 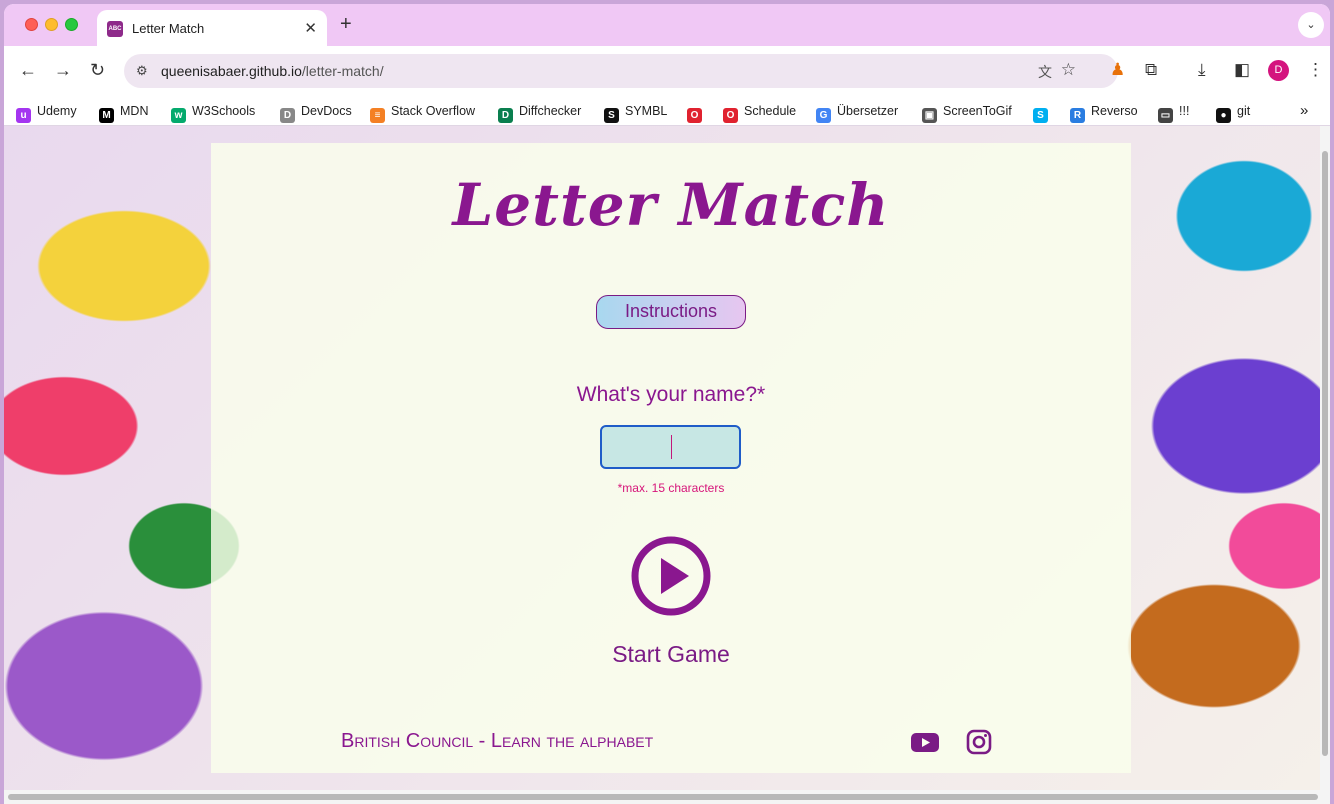 I want to click on bookmark-label: Diffchecker, so click(x=550, y=111).